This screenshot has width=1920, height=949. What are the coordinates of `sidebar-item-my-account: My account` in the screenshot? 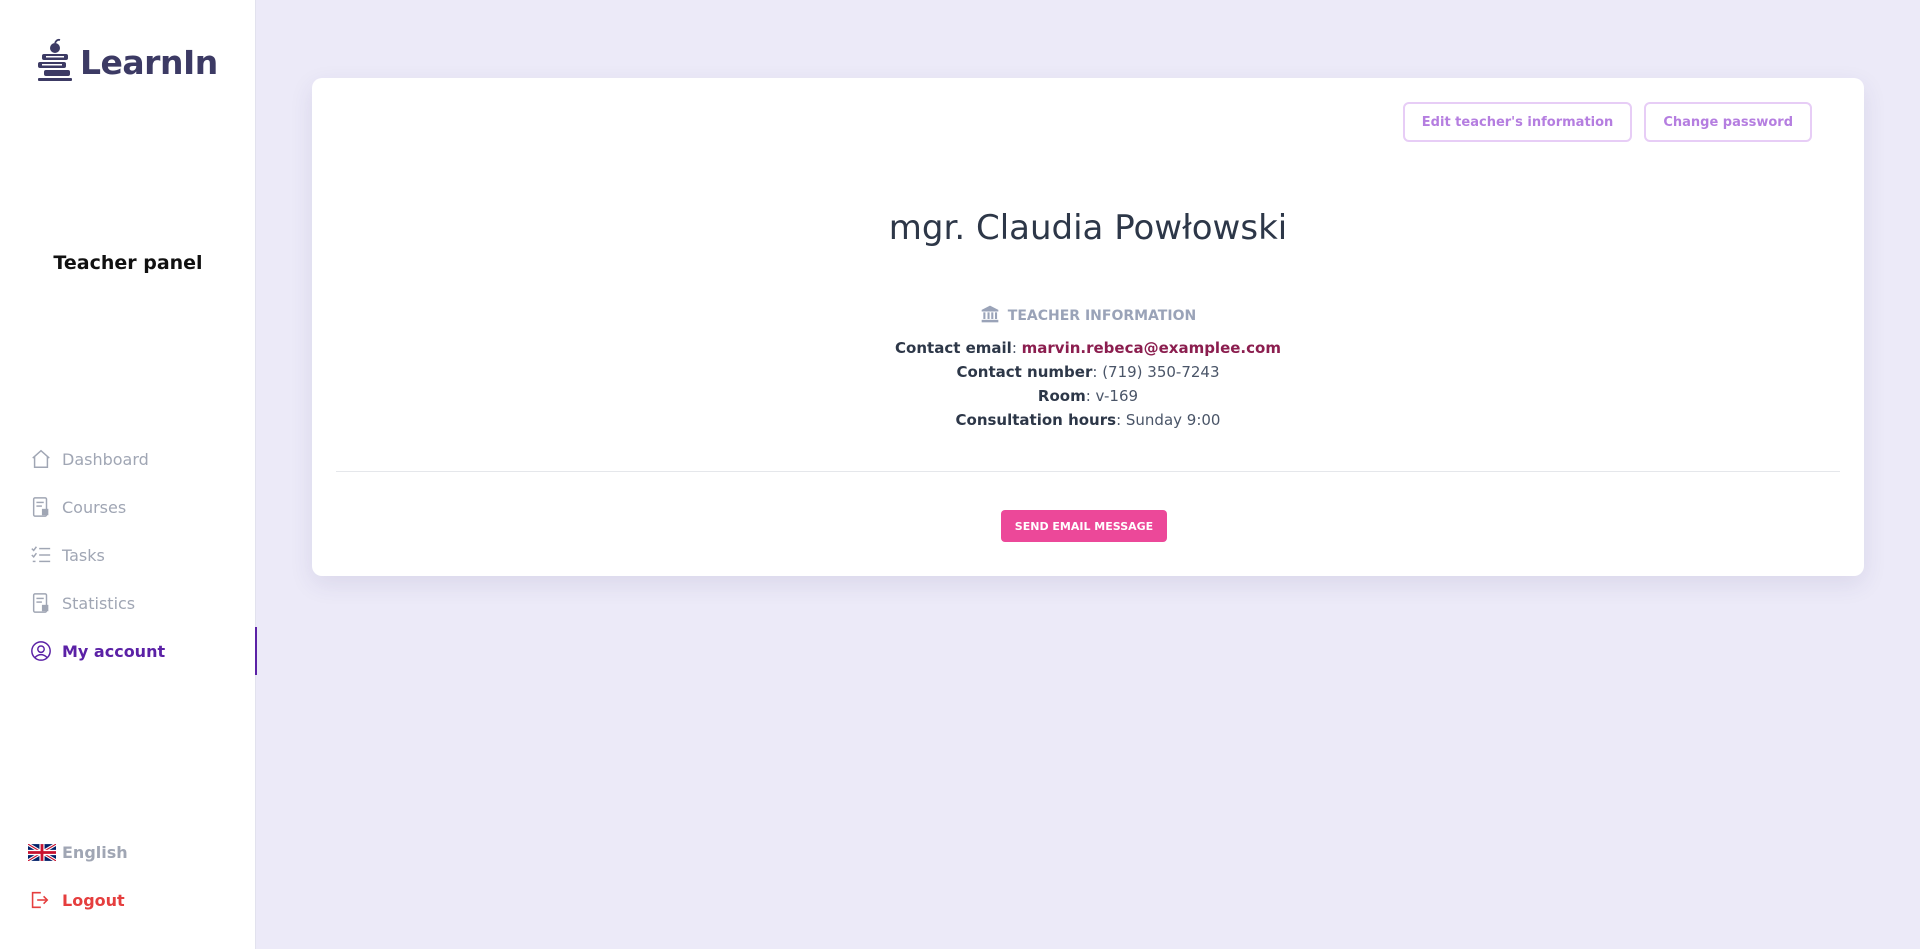 It's located at (128, 651).